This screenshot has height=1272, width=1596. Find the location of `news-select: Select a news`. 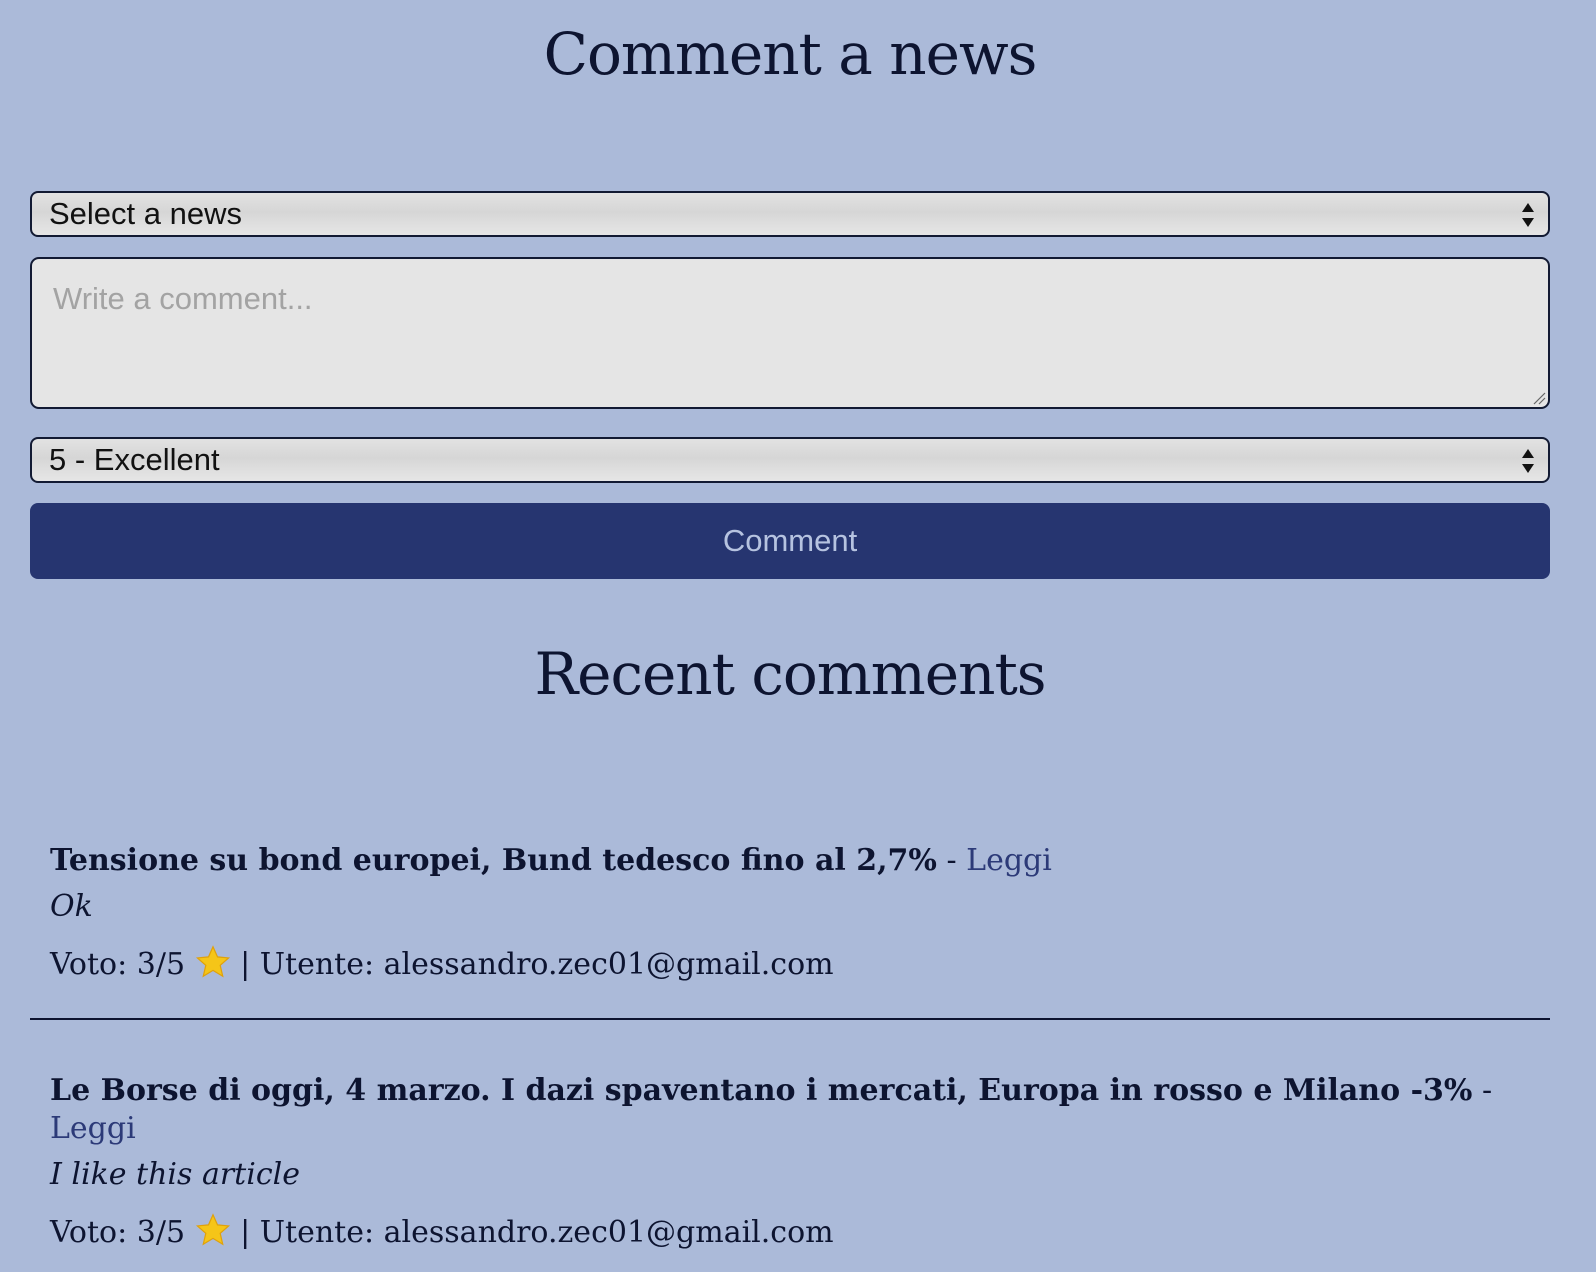

news-select: Select a news is located at coordinates (790, 214).